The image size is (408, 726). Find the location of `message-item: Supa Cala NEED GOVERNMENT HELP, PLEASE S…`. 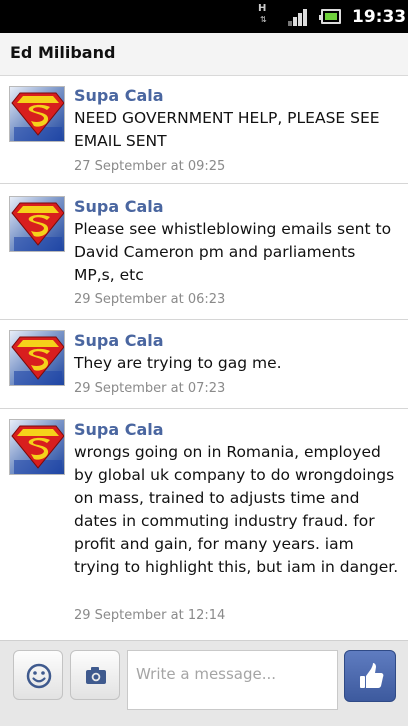

message-item: Supa Cala NEED GOVERNMENT HELP, PLEASE S… is located at coordinates (204, 130).